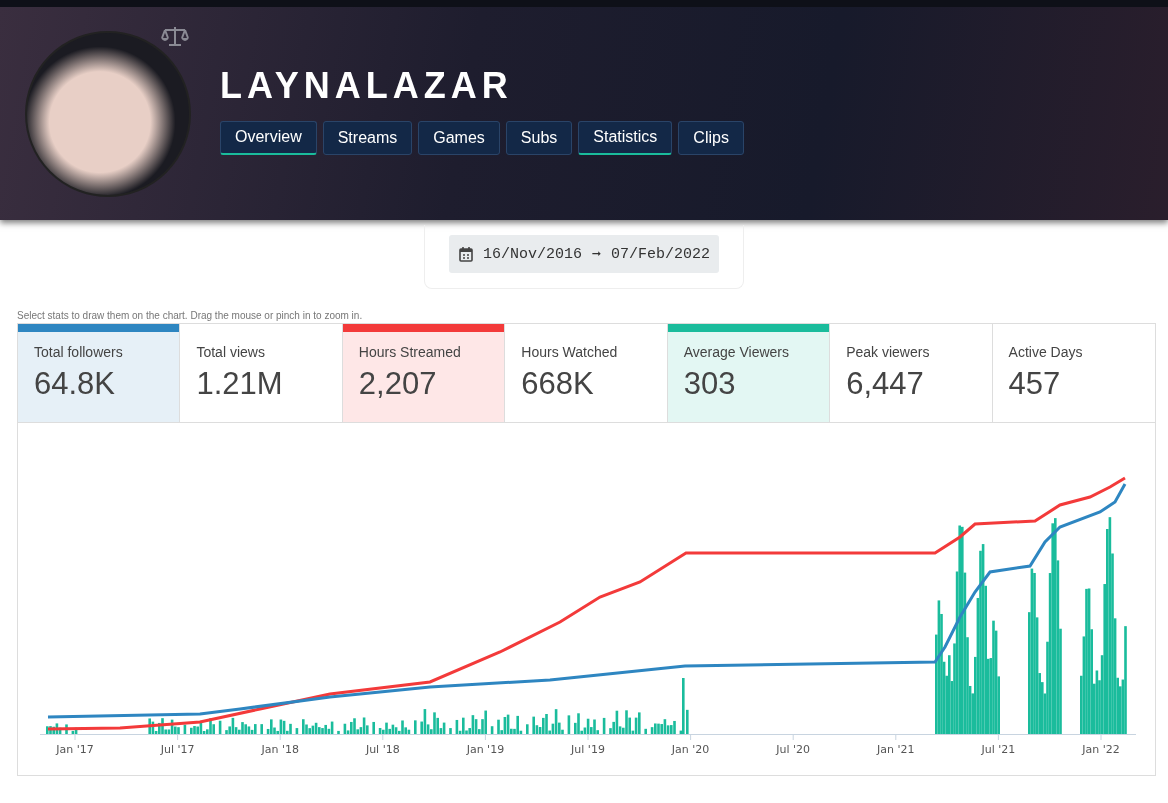 The image size is (1168, 803). What do you see at coordinates (231, 352) in the screenshot?
I see `stat-label: Total views` at bounding box center [231, 352].